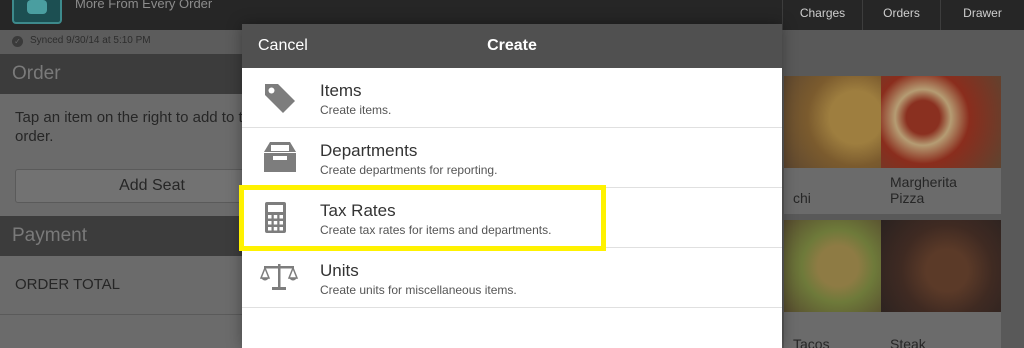 This screenshot has width=1024, height=348. I want to click on cancel-button: Cancel, so click(283, 46).